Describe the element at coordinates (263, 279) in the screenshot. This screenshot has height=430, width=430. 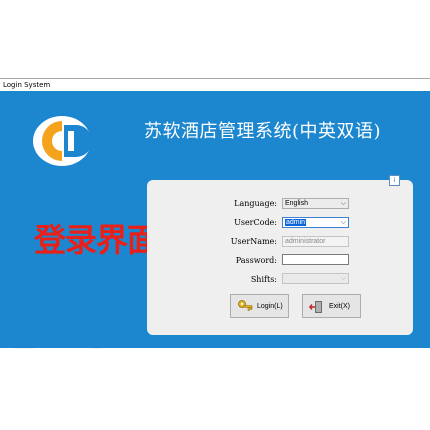
I see `shifts-label: Shifts:` at that location.